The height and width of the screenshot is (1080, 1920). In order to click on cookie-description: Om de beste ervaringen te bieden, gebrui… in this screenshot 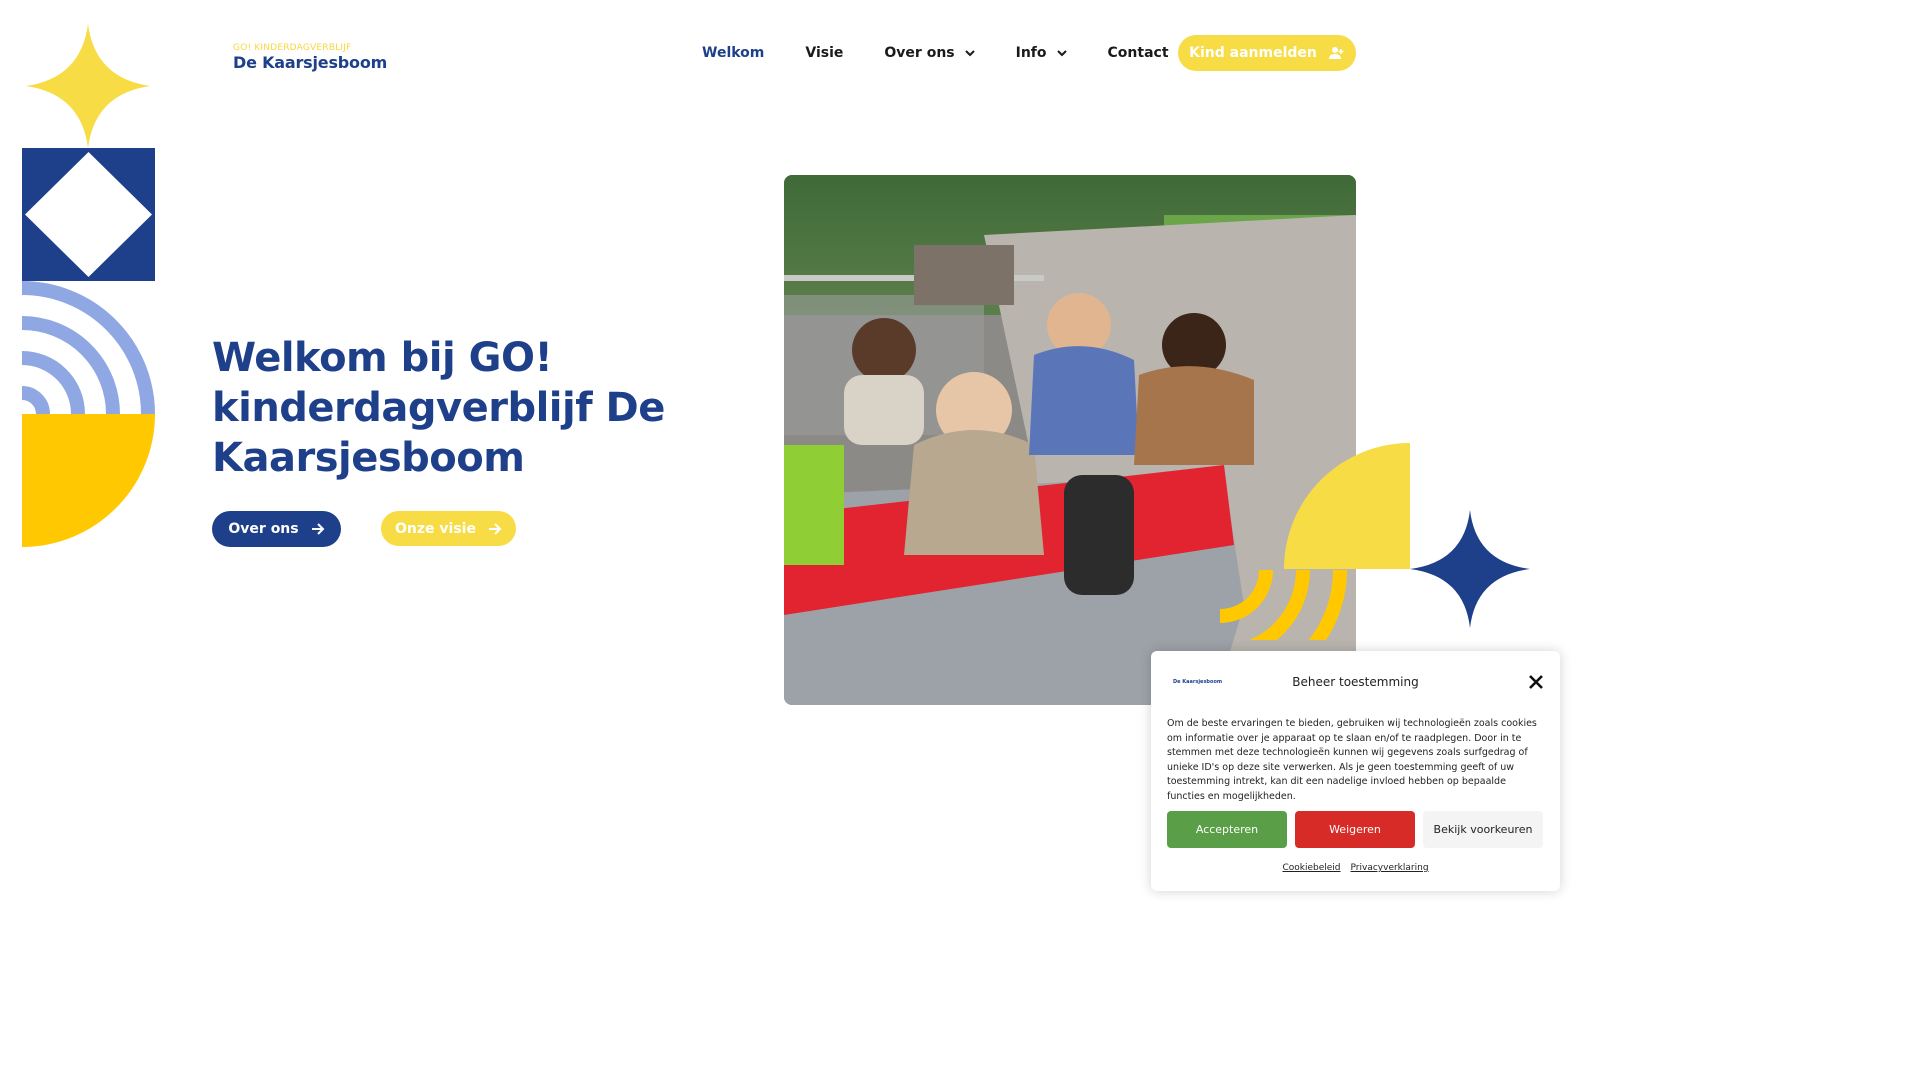, I will do `click(1352, 760)`.